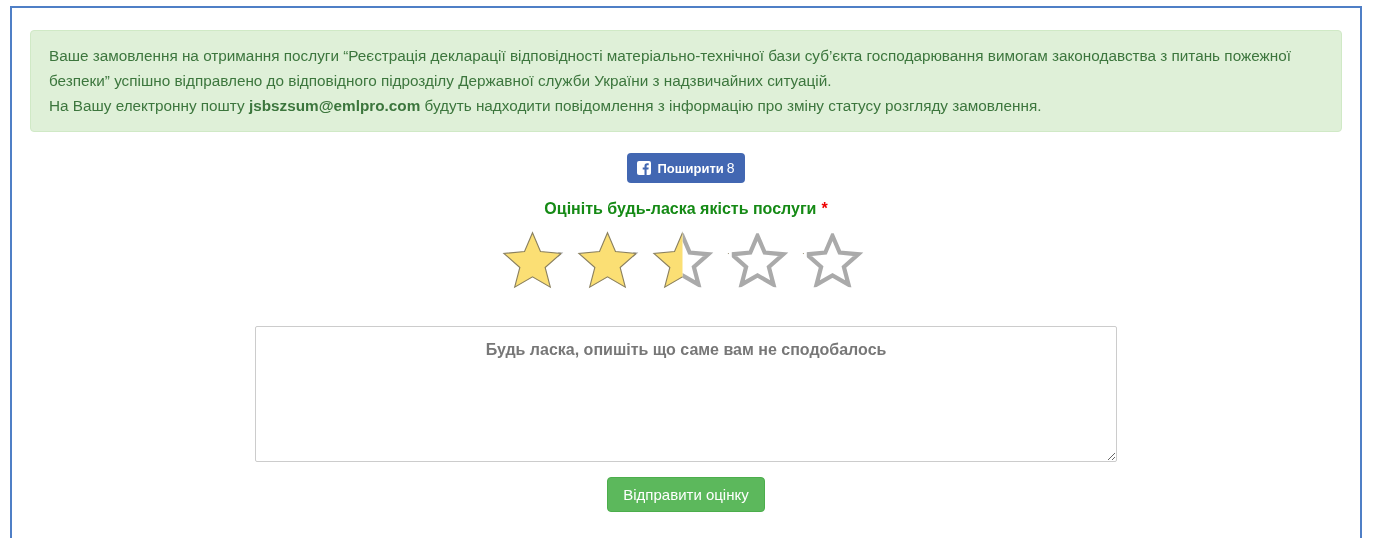 This screenshot has height=538, width=1373. I want to click on required-mark: *, so click(824, 209).